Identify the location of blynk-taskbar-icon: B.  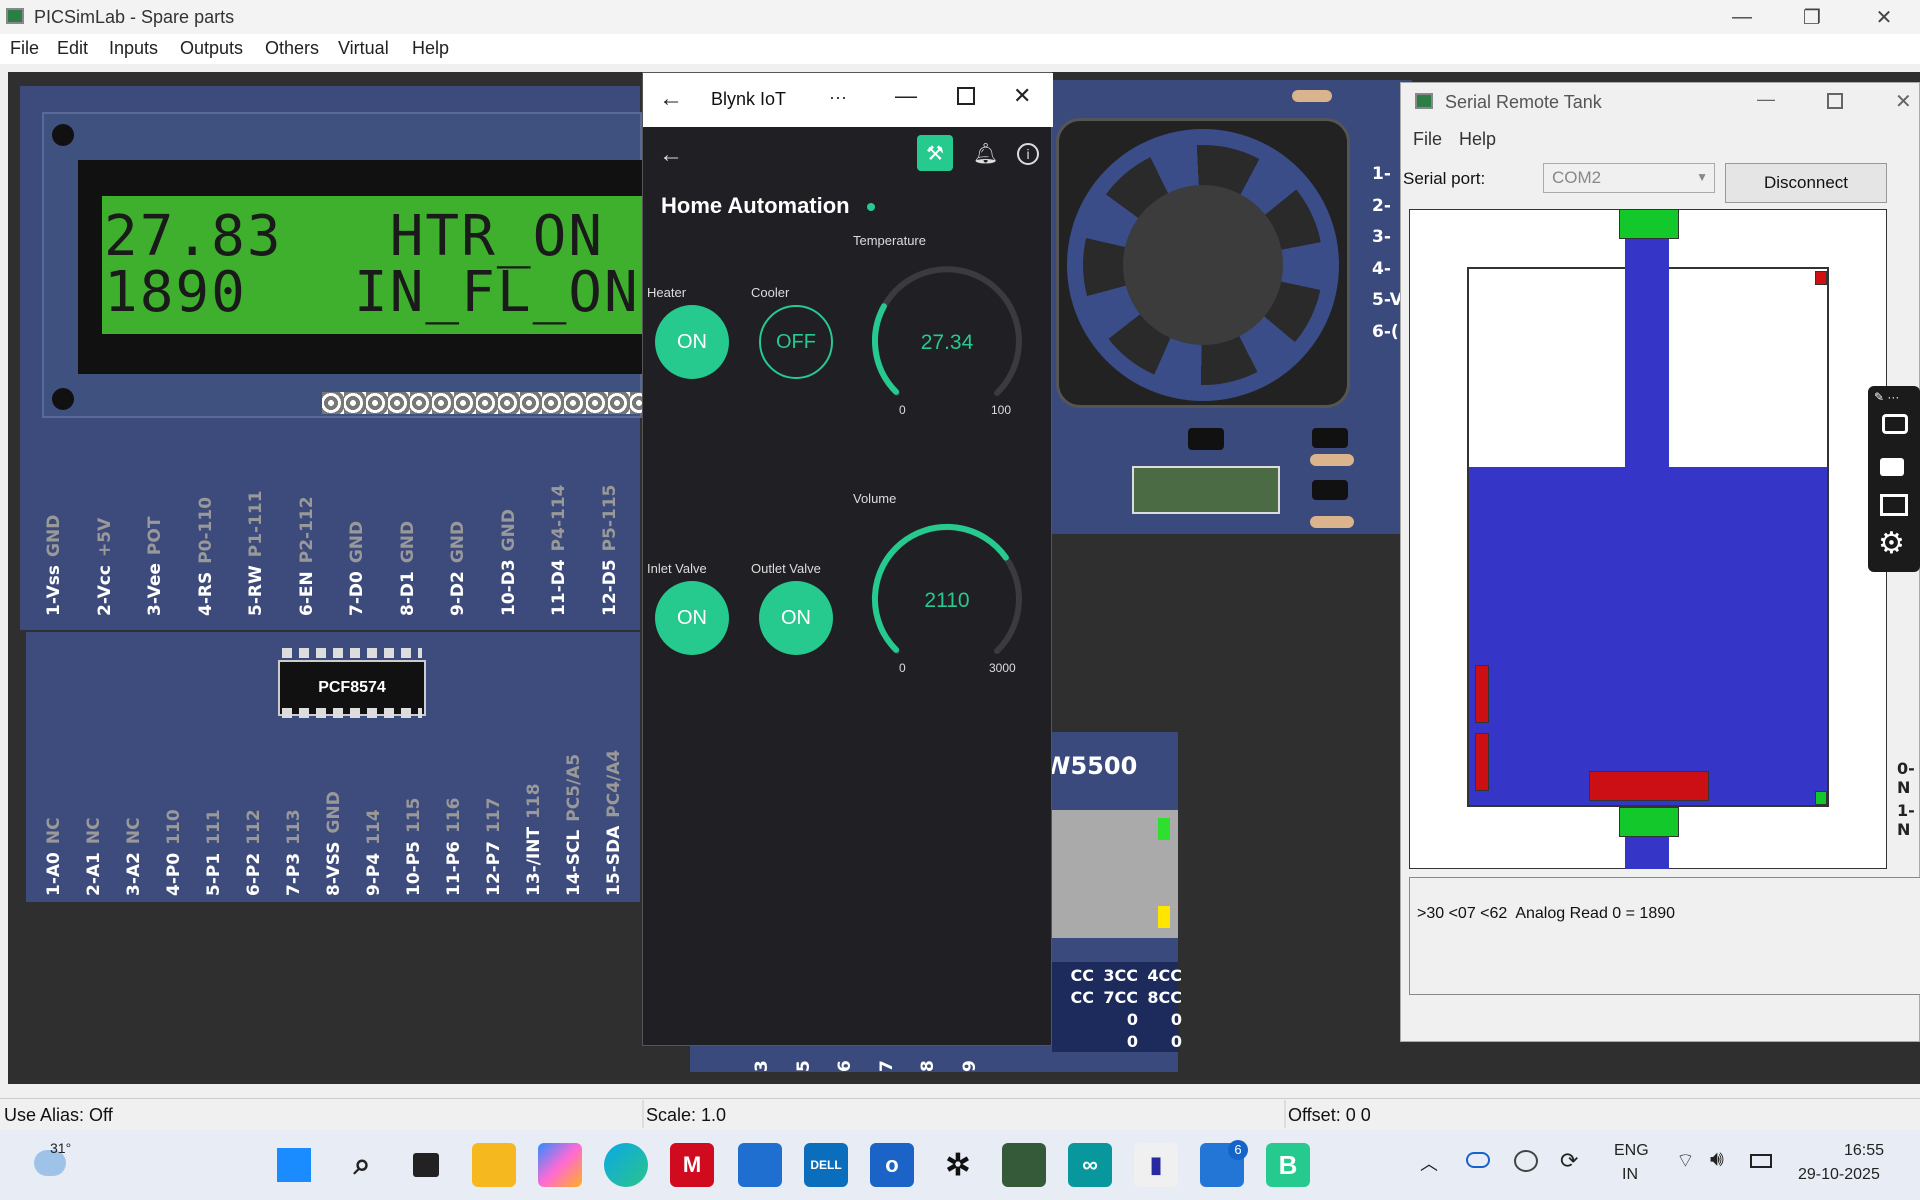
(1288, 1165).